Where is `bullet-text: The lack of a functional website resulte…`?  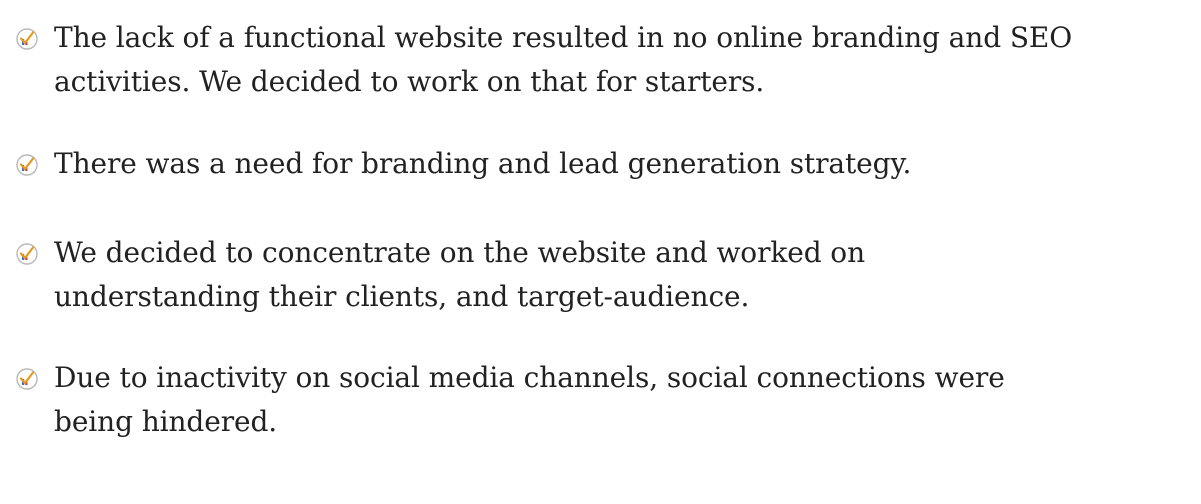 bullet-text: The lack of a functional website resulte… is located at coordinates (563, 59).